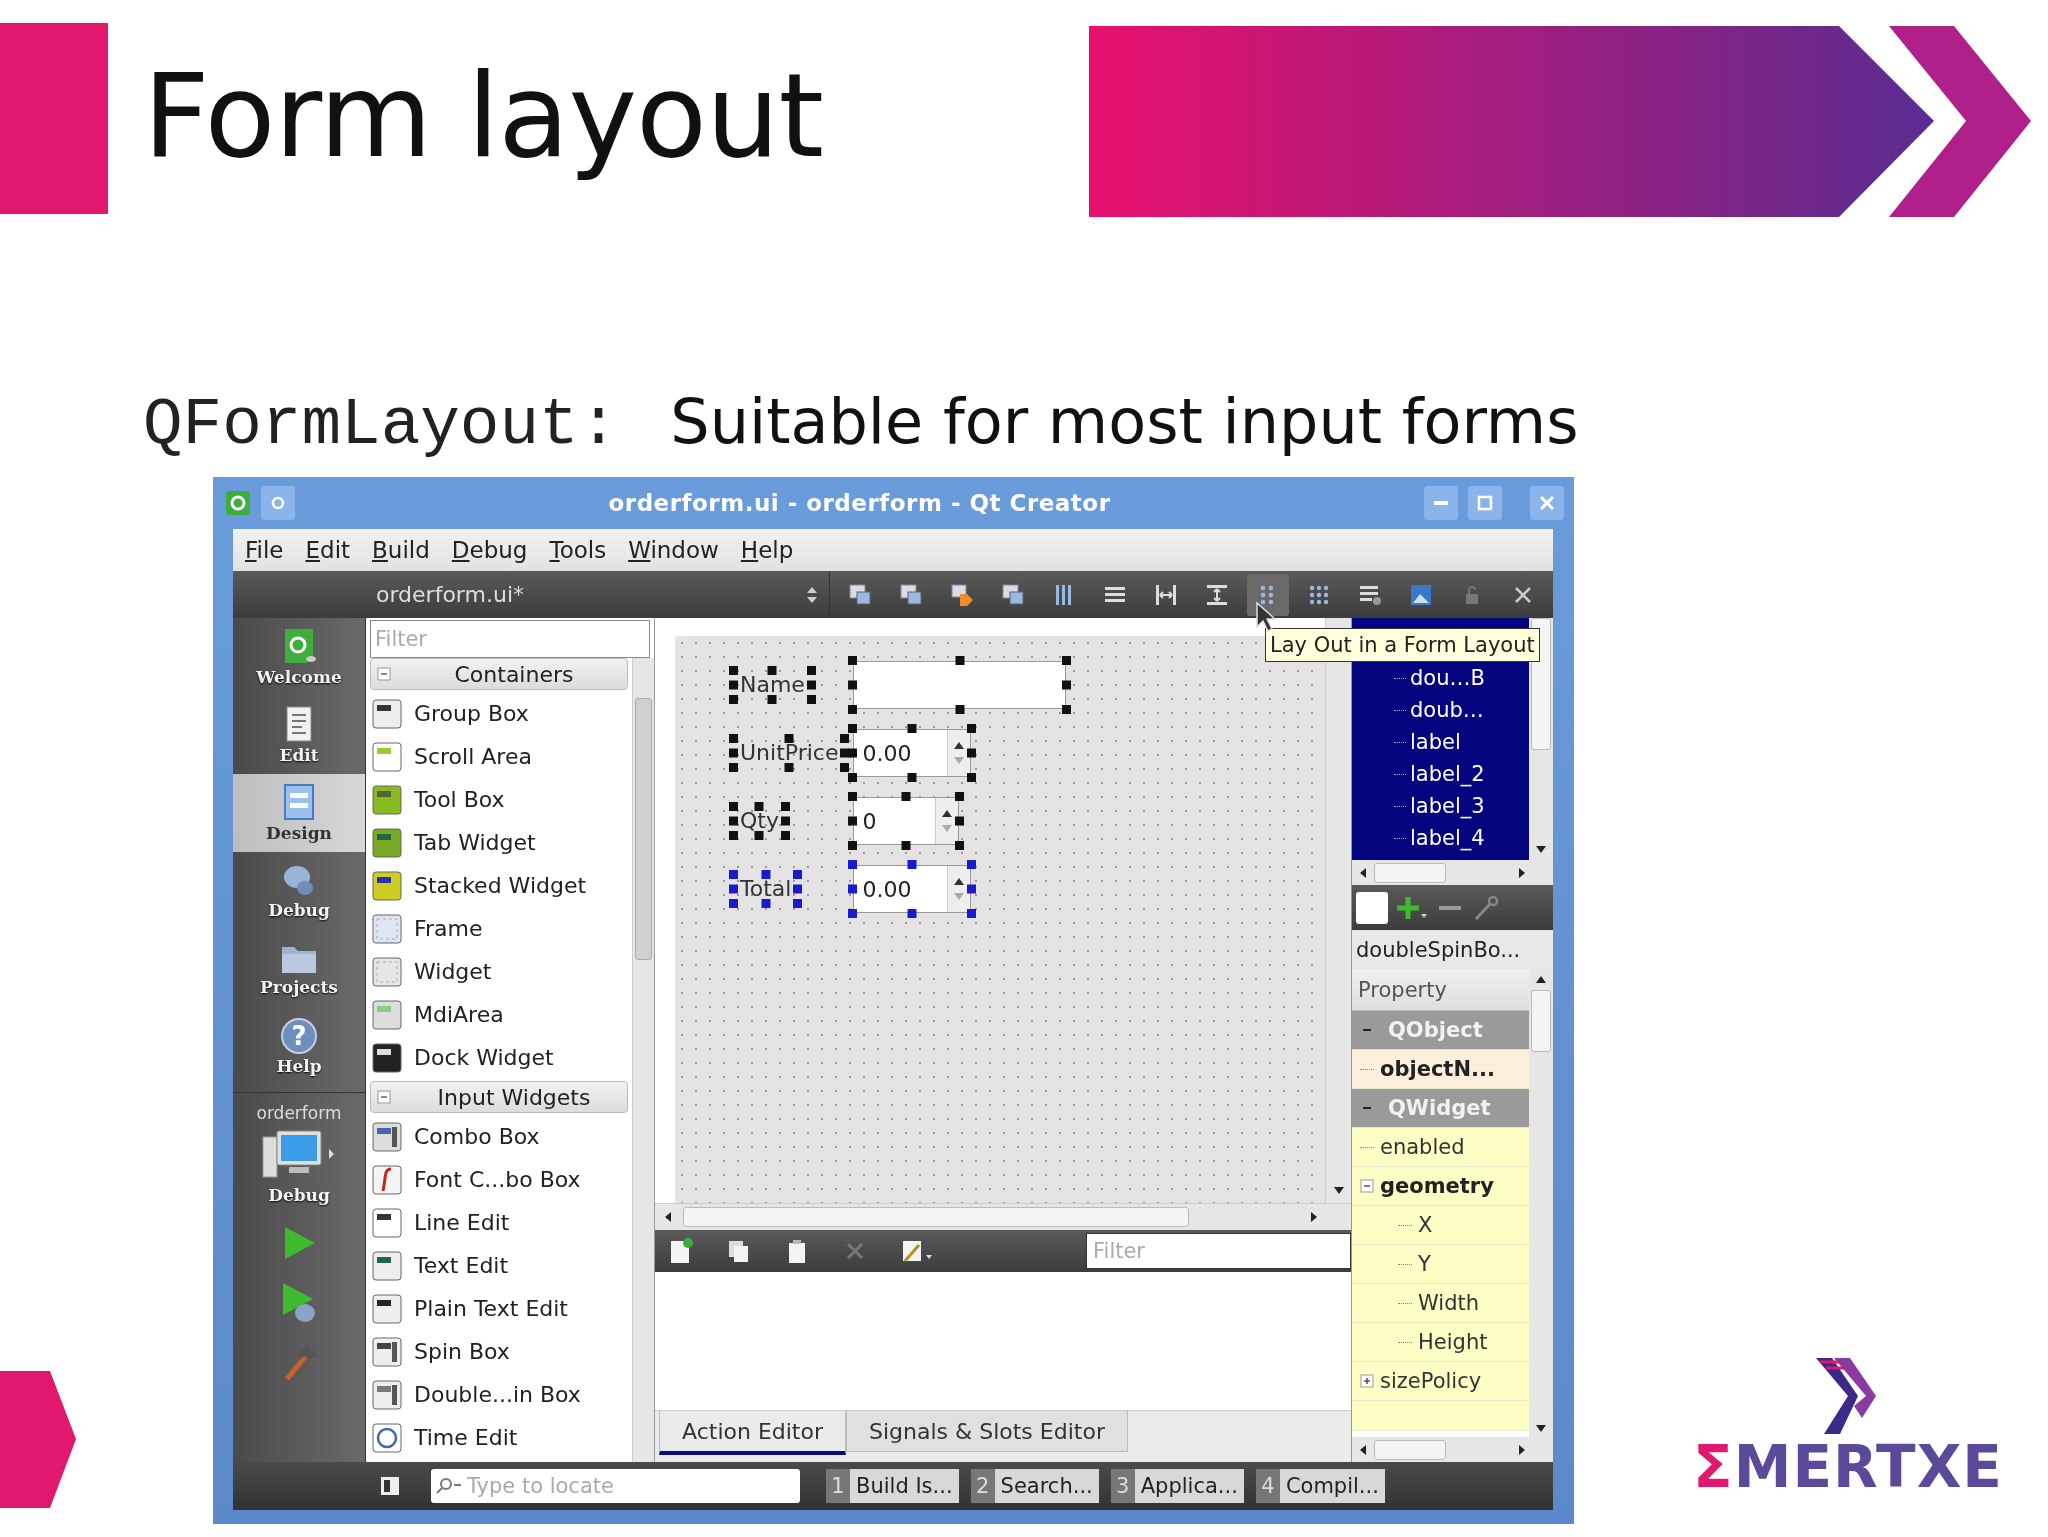 The width and height of the screenshot is (2048, 1537). What do you see at coordinates (759, 821) in the screenshot?
I see `field-label: Qty` at bounding box center [759, 821].